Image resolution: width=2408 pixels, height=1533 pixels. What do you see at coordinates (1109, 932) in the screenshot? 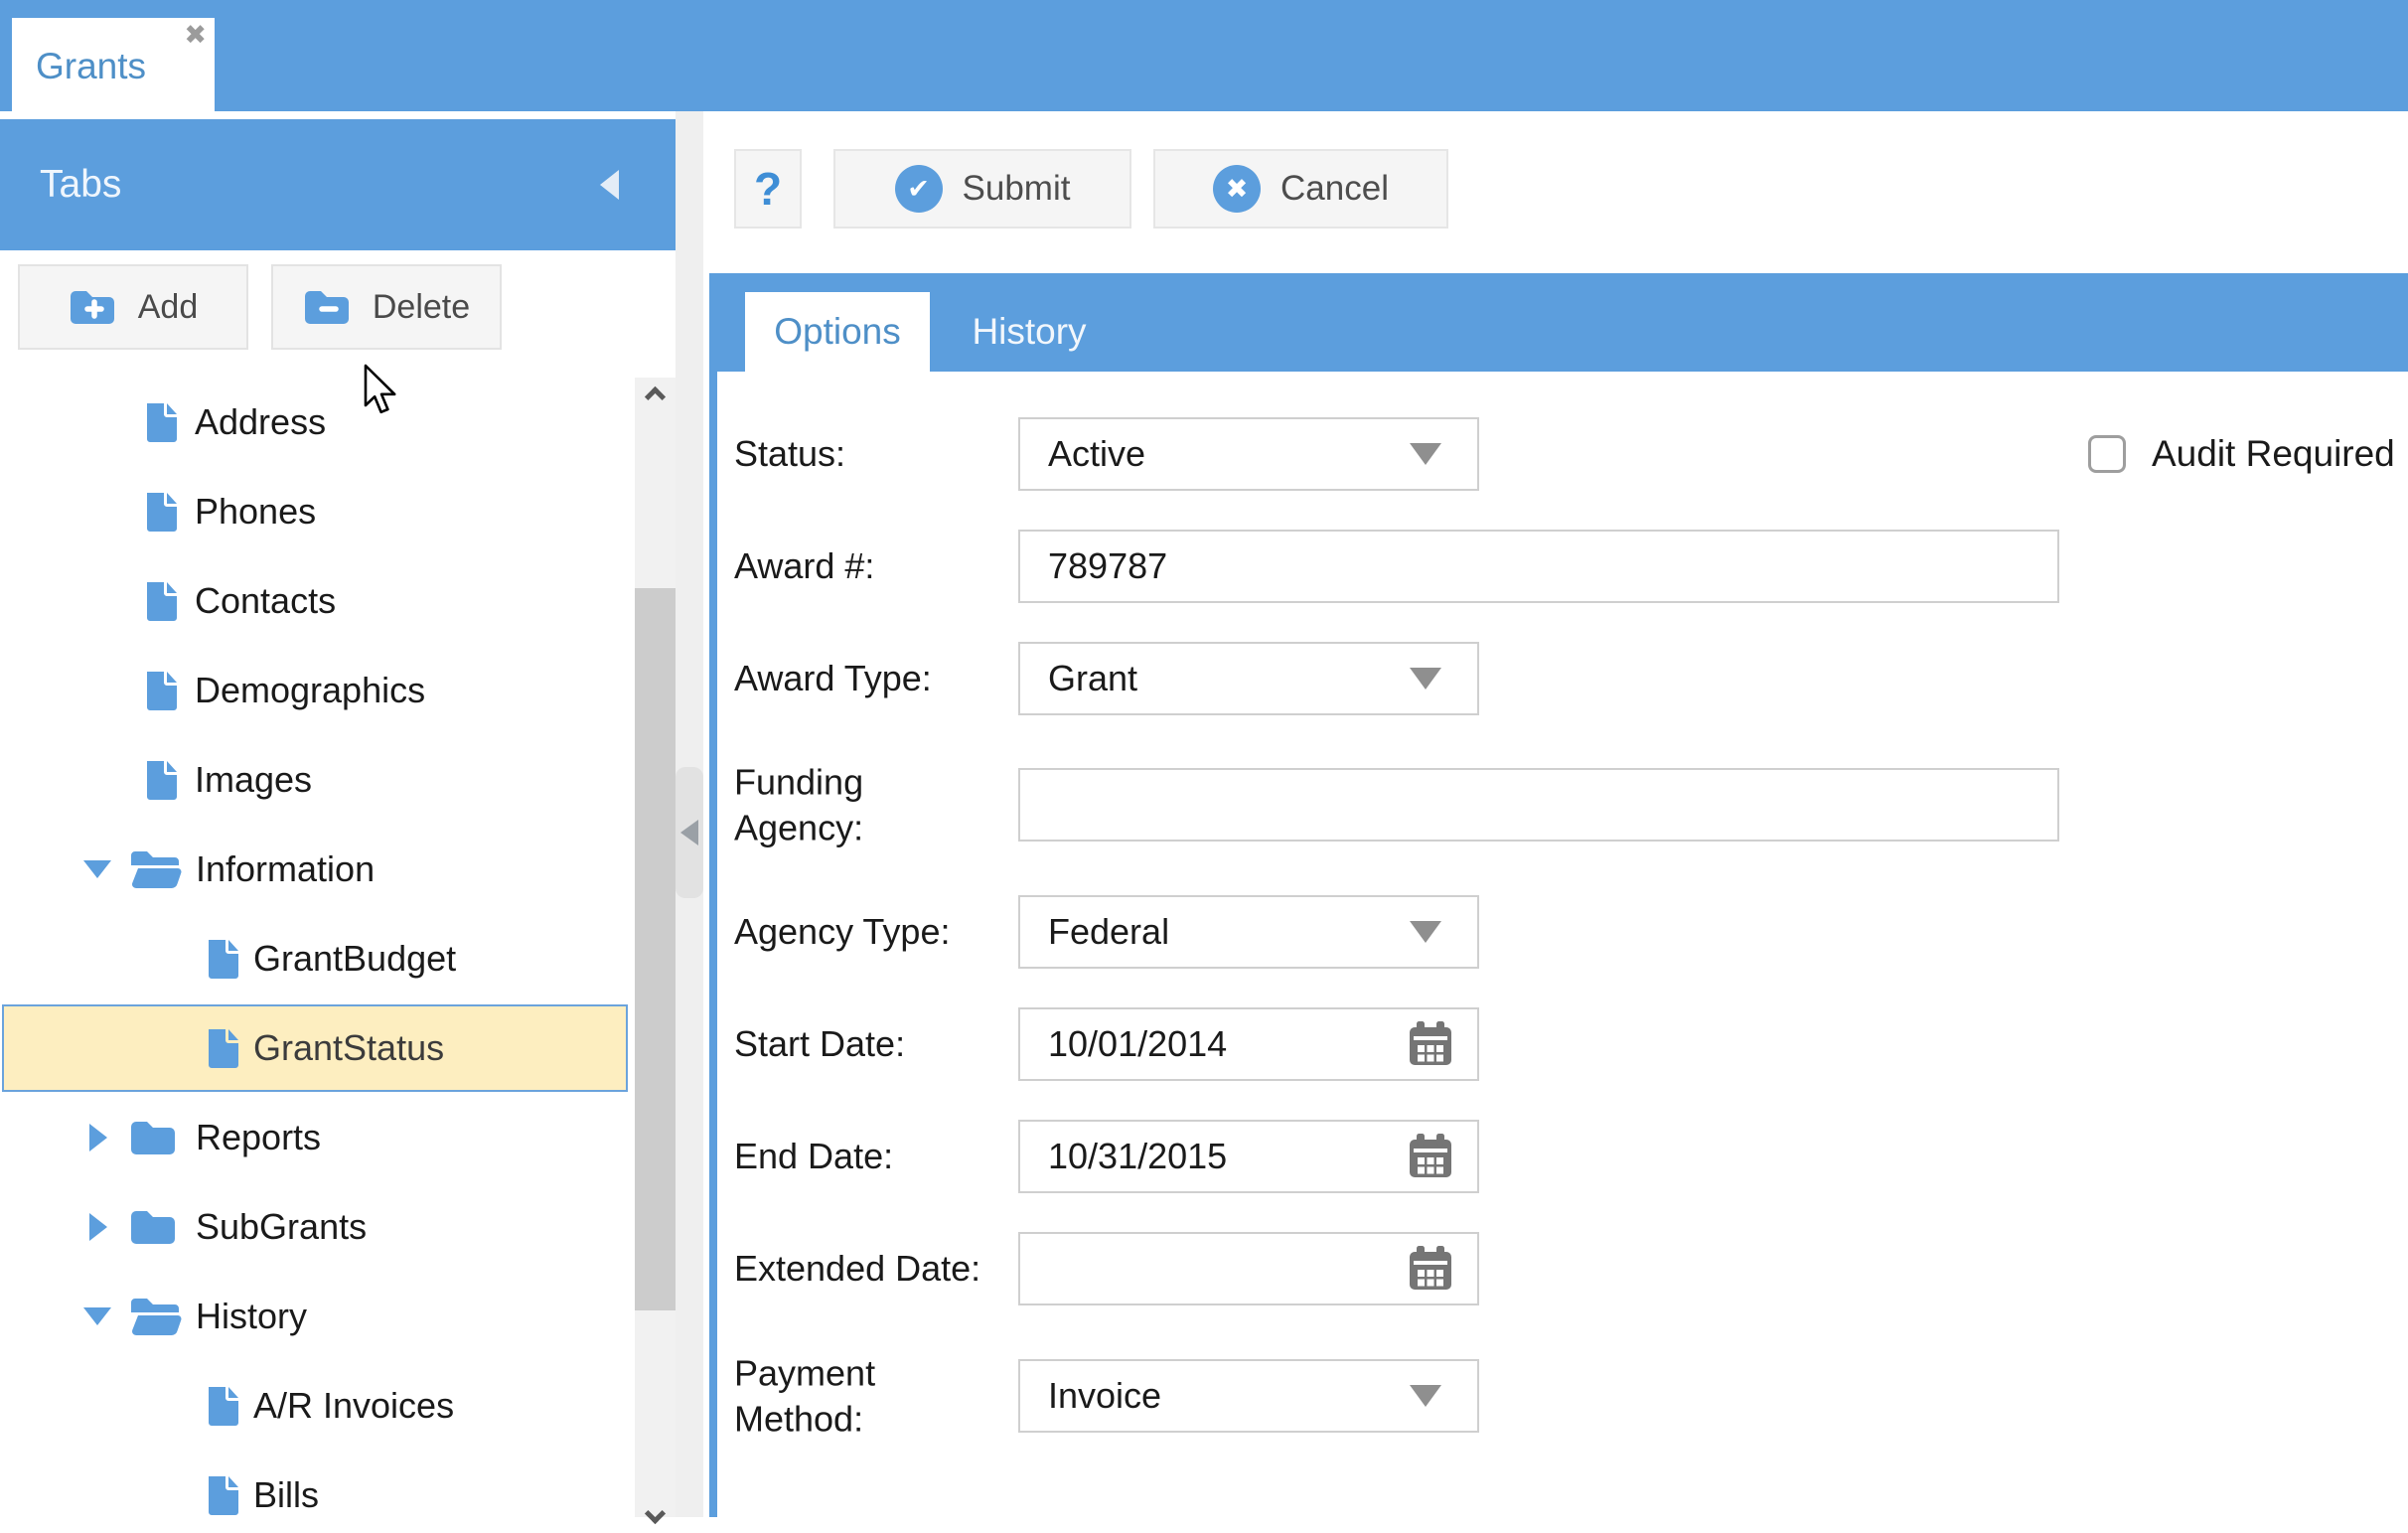
I see `dropdown-value: Federal` at bounding box center [1109, 932].